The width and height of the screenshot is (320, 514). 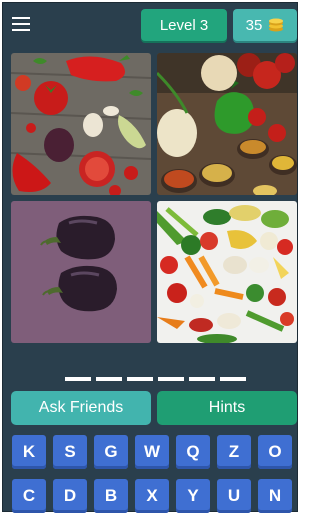 What do you see at coordinates (193, 496) in the screenshot?
I see `letter-key: Y` at bounding box center [193, 496].